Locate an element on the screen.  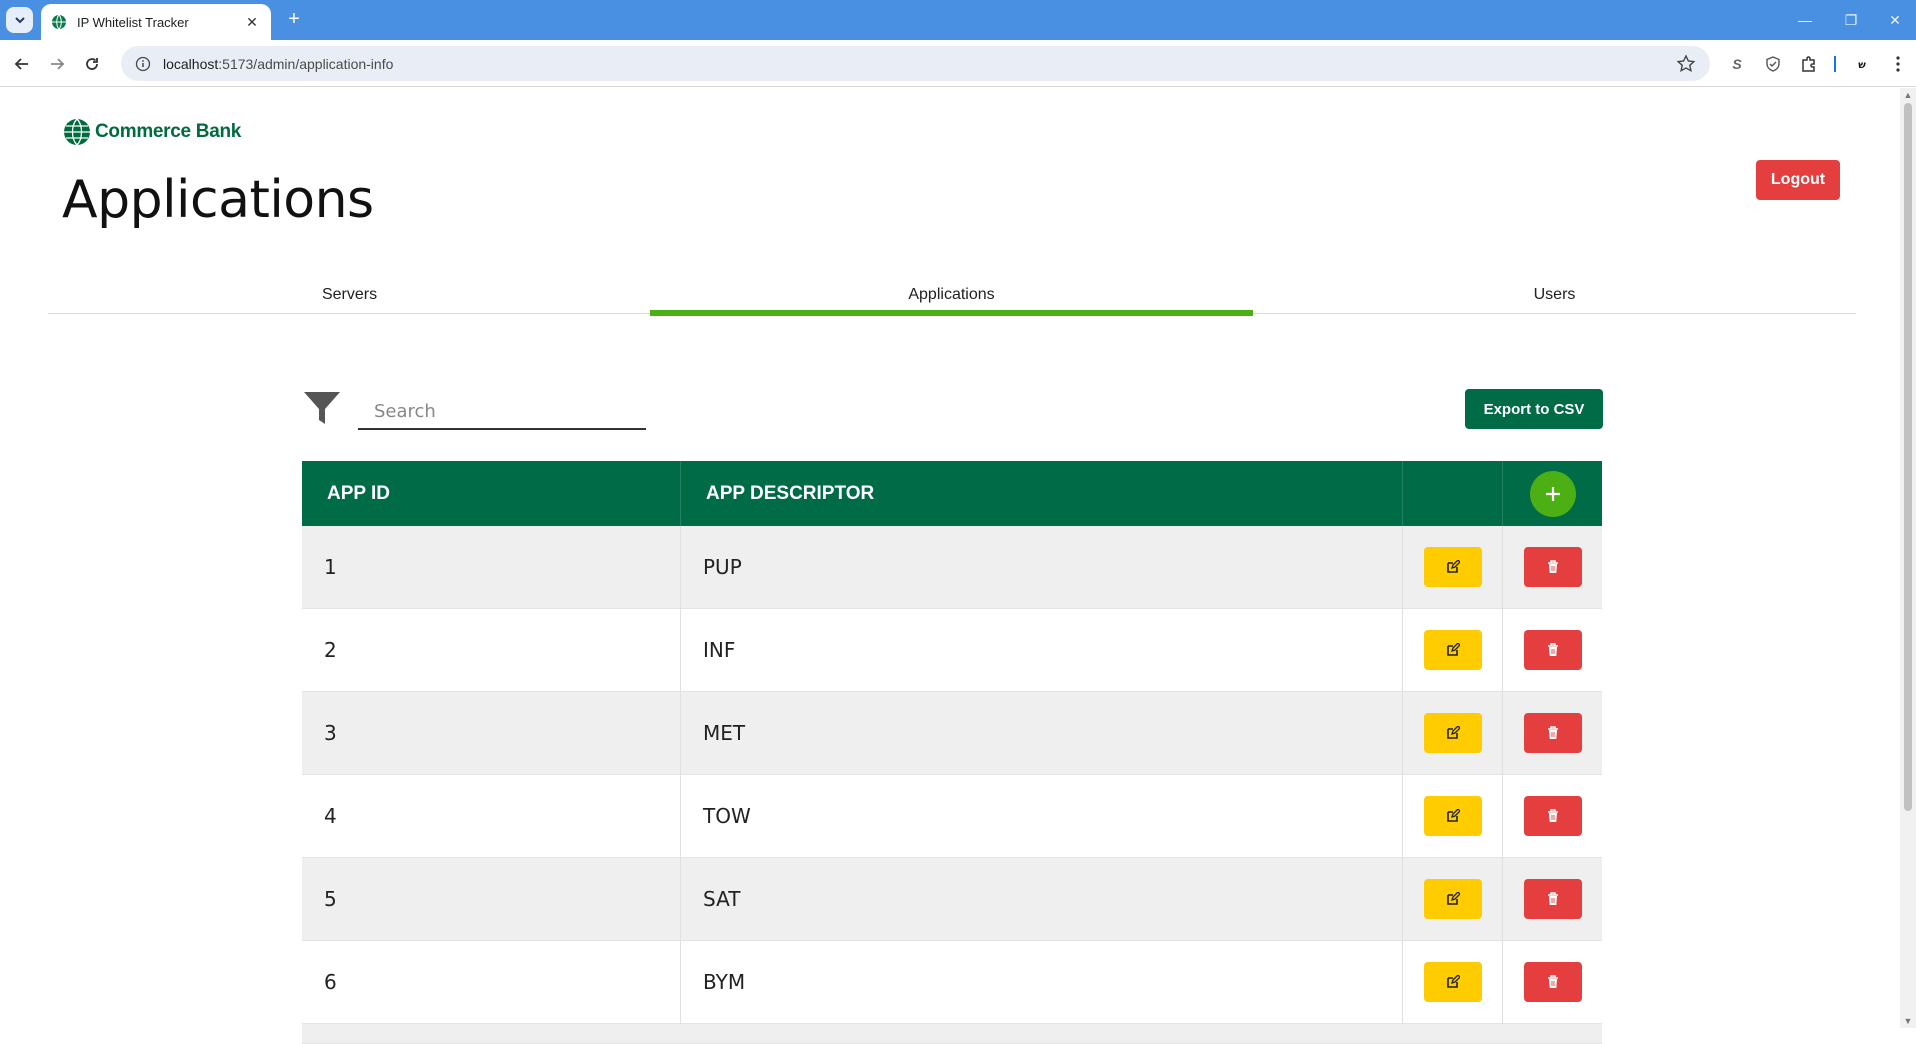
app-id-cell: 2 is located at coordinates (491, 650).